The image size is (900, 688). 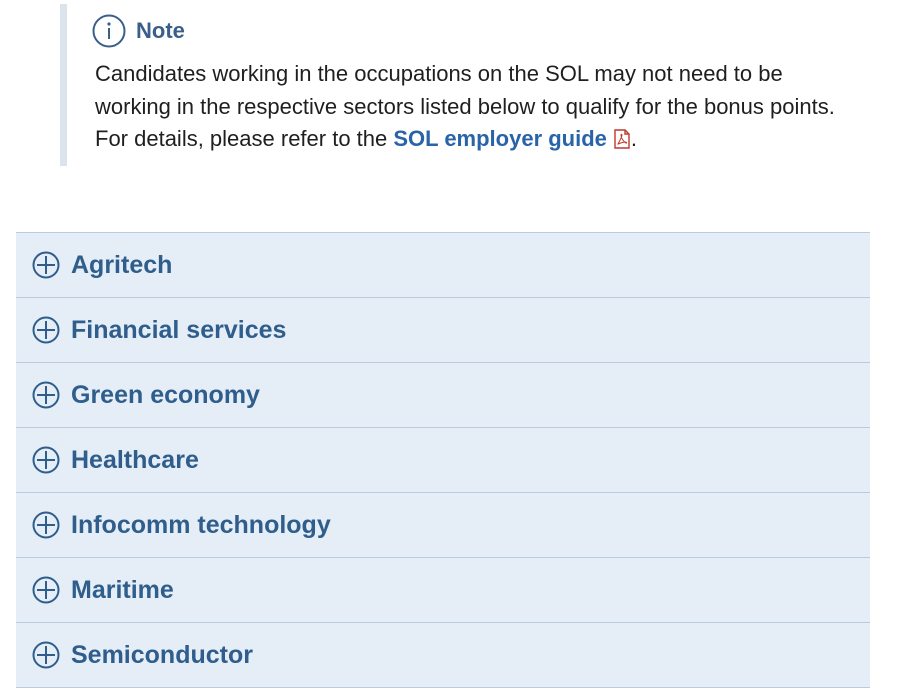 I want to click on accordion-item-label: Healthcare, so click(x=135, y=459).